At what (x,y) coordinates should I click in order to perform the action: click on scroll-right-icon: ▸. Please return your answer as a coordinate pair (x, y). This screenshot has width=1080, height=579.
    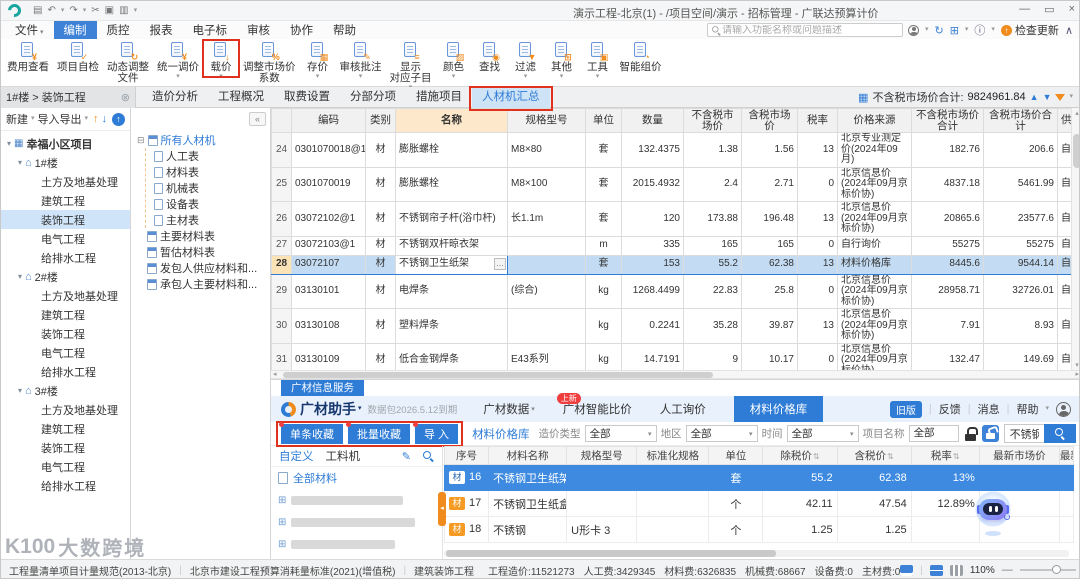
    Looking at the image, I should click on (1077, 375).